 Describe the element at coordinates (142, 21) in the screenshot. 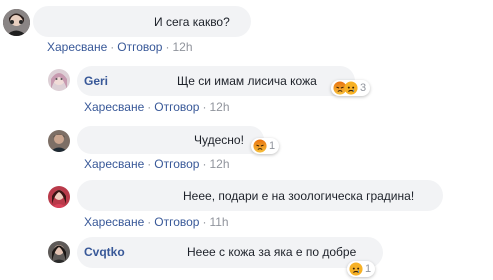

I see `comment-bubble: И сега какво?` at that location.